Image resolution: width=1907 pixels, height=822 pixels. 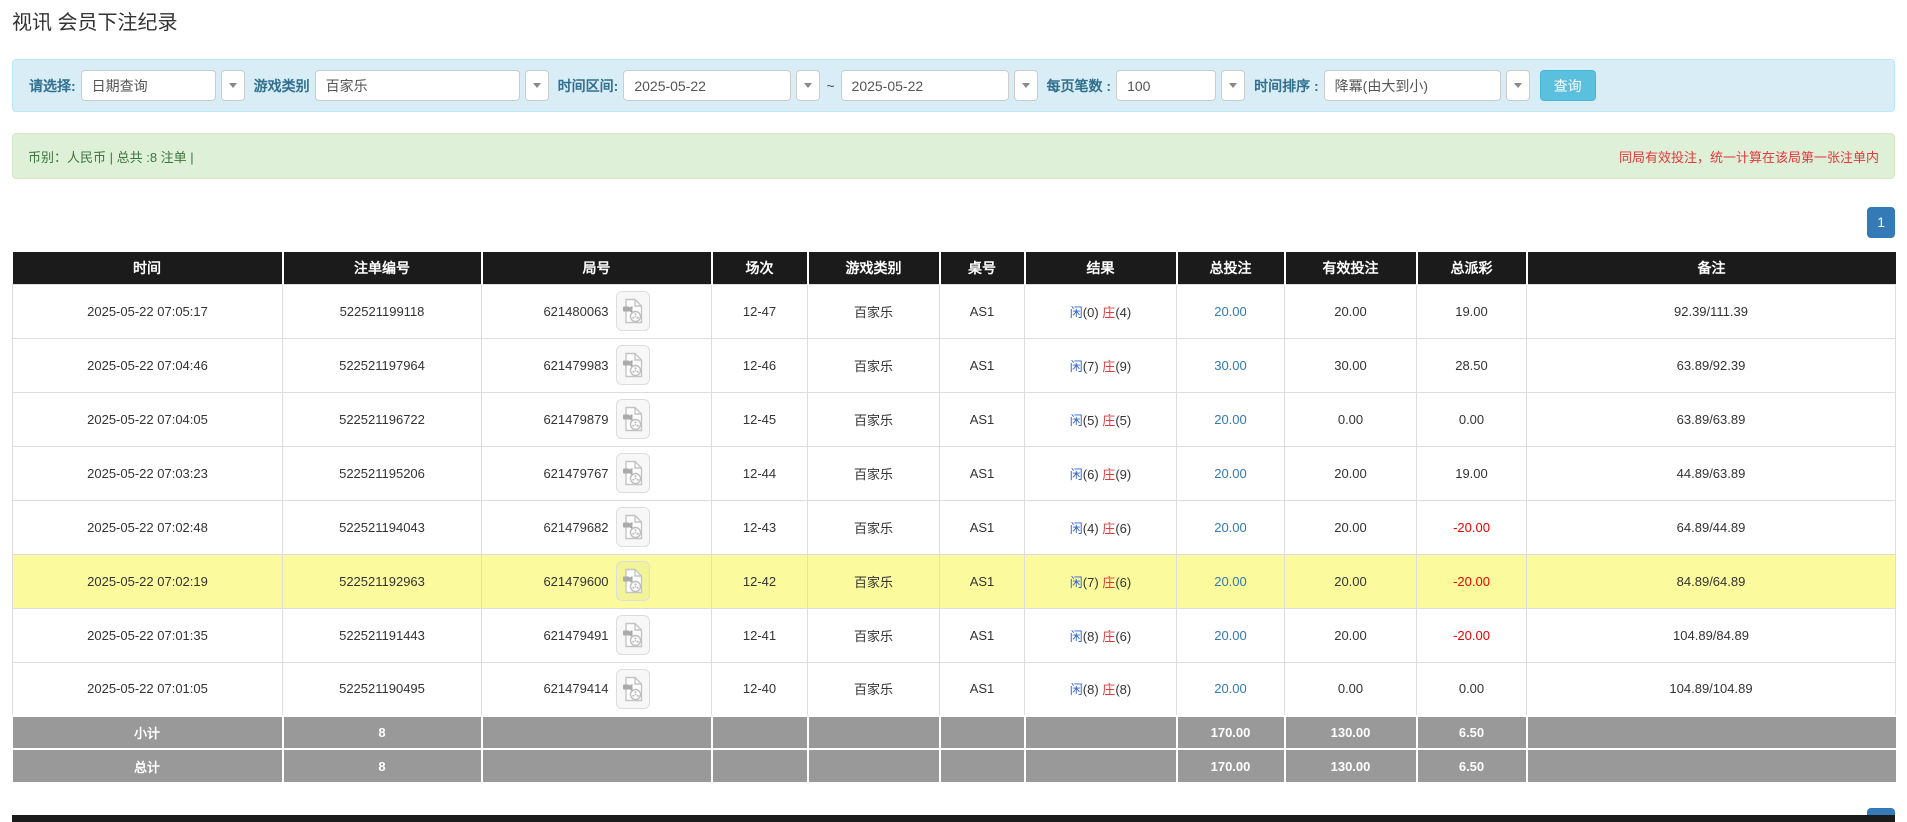 What do you see at coordinates (147, 635) in the screenshot?
I see `cell-time: 2025-05-22 07:01:35` at bounding box center [147, 635].